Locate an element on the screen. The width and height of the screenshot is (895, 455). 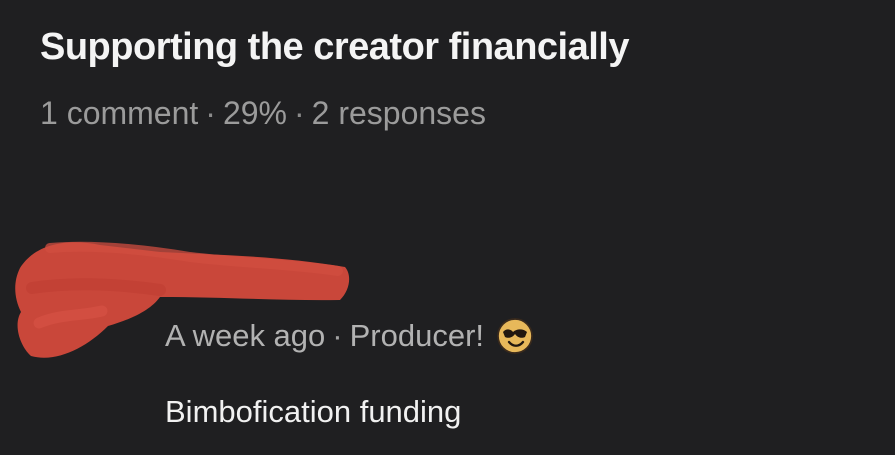
response-percentage: 29% is located at coordinates (254, 113).